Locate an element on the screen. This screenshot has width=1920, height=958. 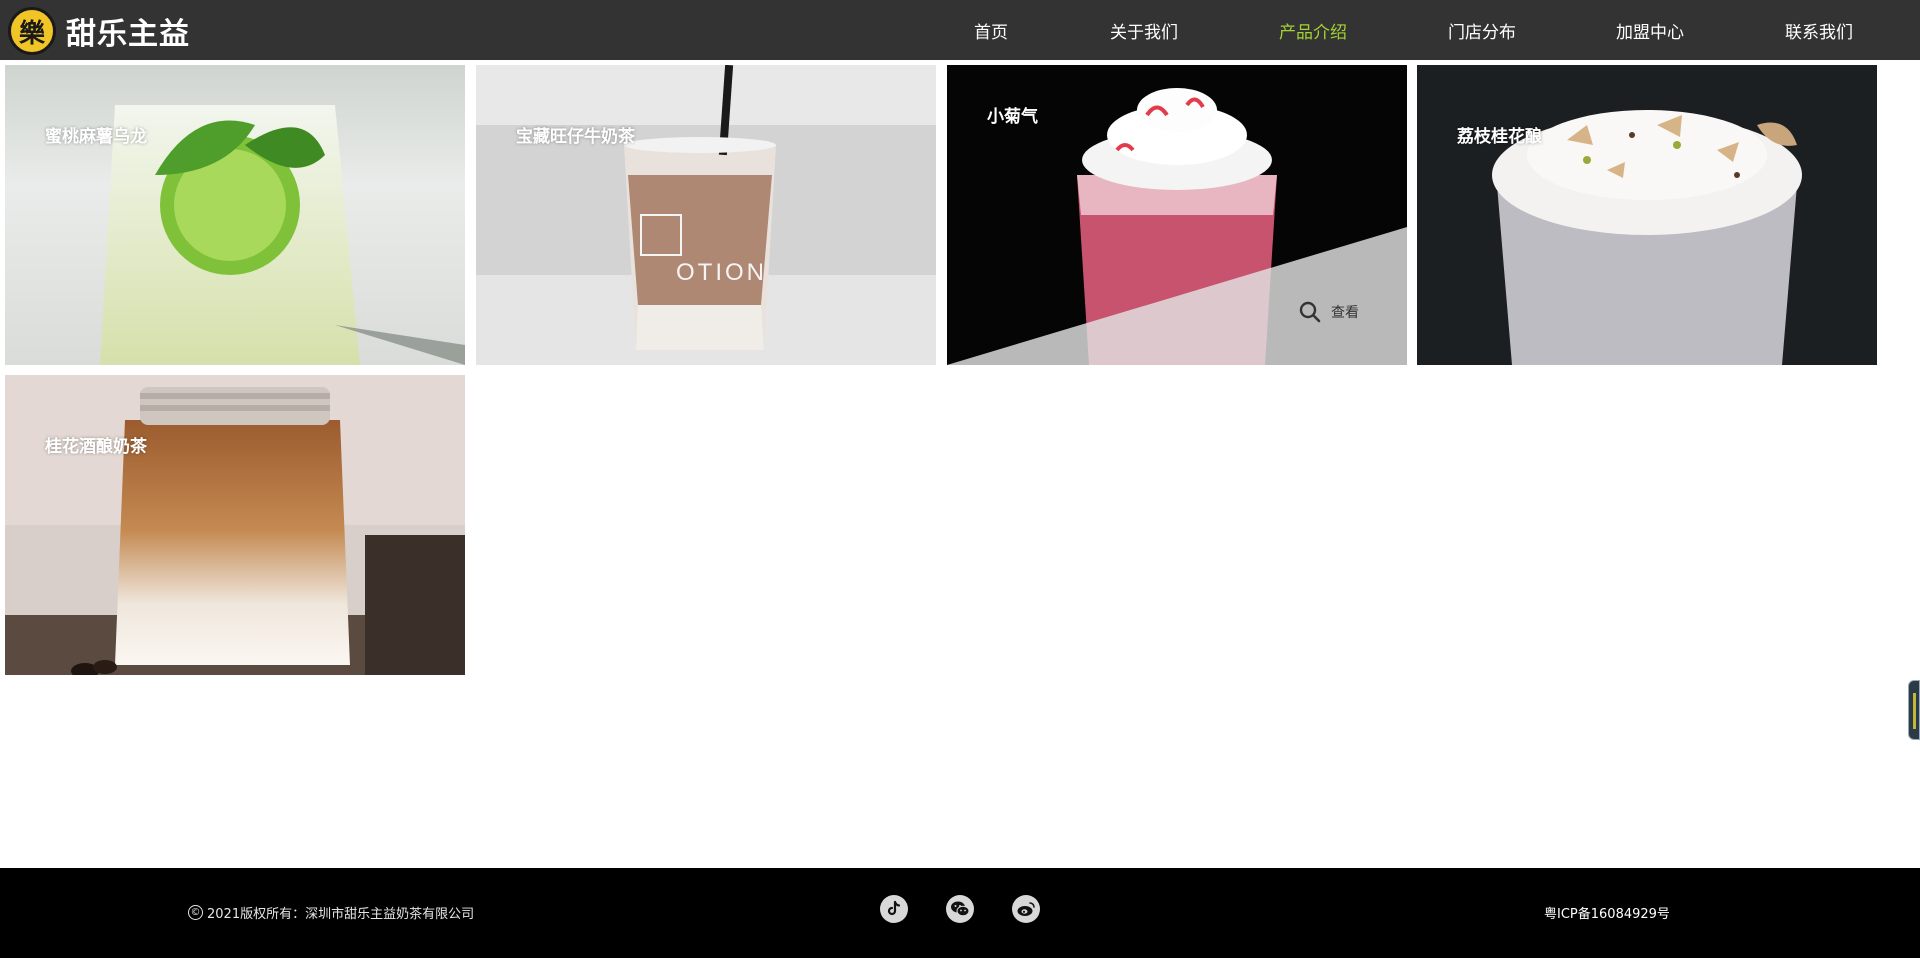
copyright-text: 2021版权所有：深圳市甜乐主益奶茶有限公司 is located at coordinates (341, 914).